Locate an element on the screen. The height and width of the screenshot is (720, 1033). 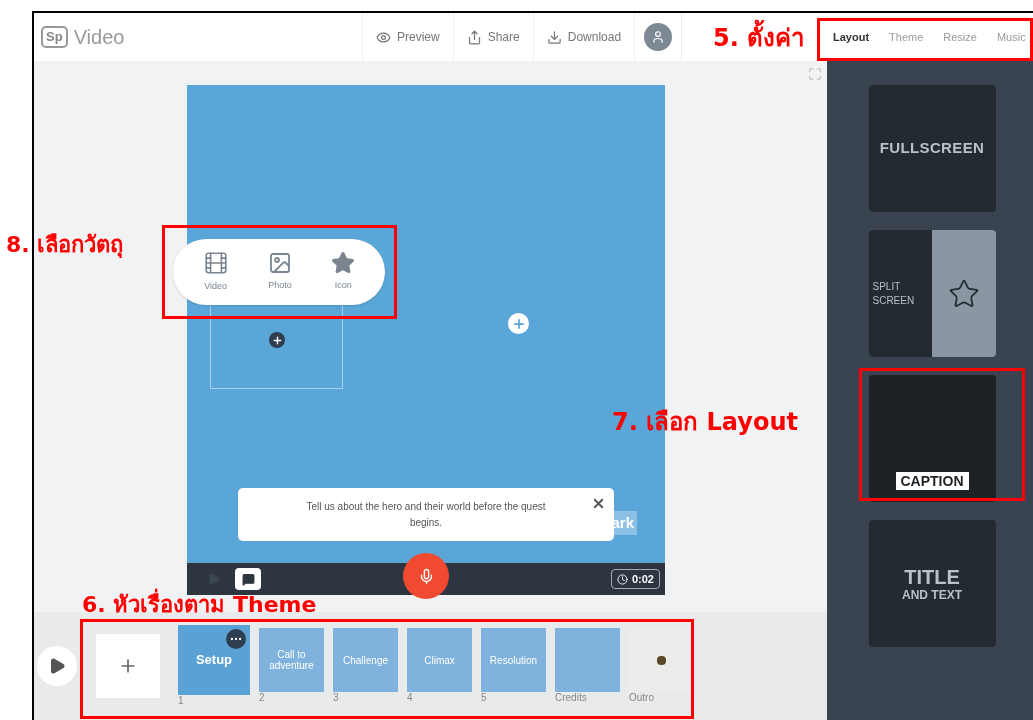
play-icon is located at coordinates (57, 666).